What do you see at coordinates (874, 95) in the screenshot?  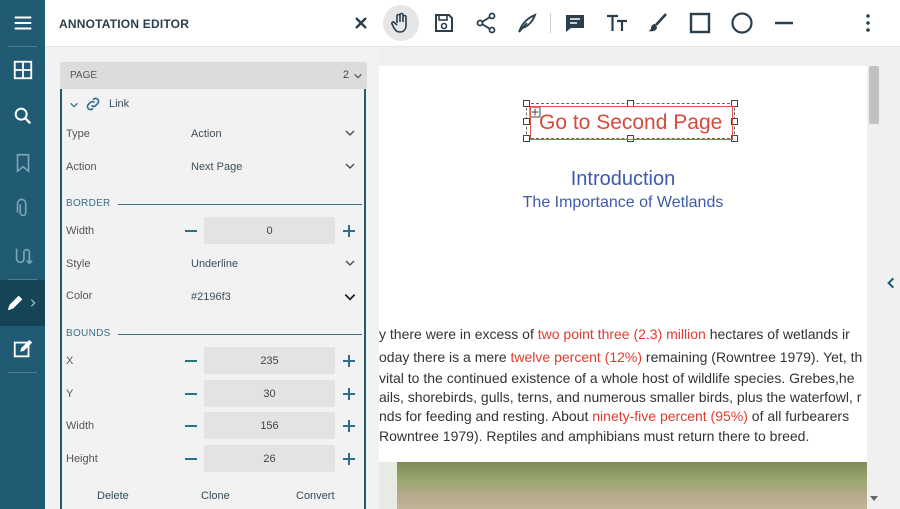 I see `scrollbar-thumb` at bounding box center [874, 95].